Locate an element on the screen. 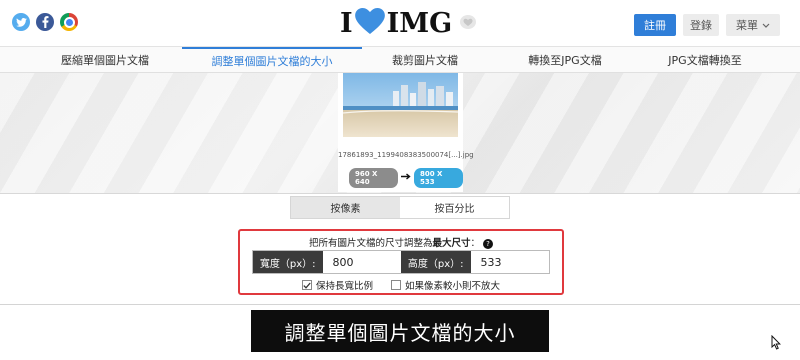 This screenshot has height=360, width=800. heart-badge-icon is located at coordinates (468, 23).